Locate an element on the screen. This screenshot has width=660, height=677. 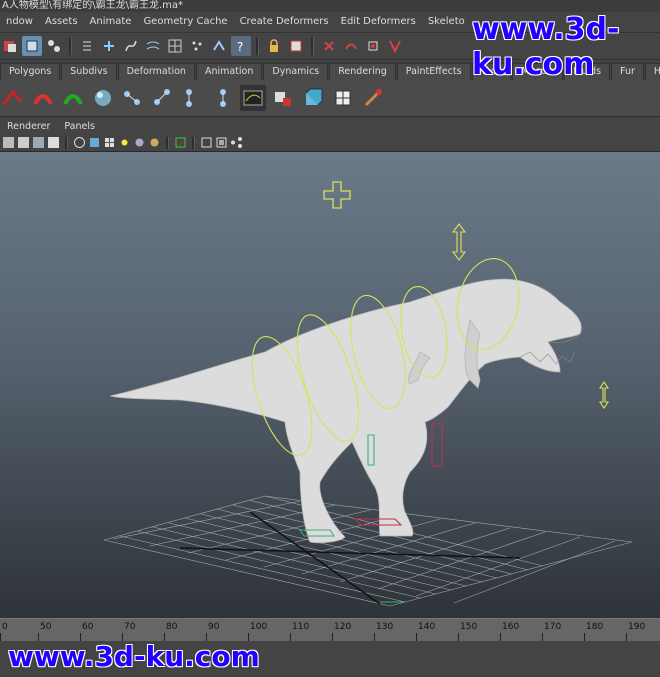
timeline-tick-label: 80 is located at coordinates (172, 627).